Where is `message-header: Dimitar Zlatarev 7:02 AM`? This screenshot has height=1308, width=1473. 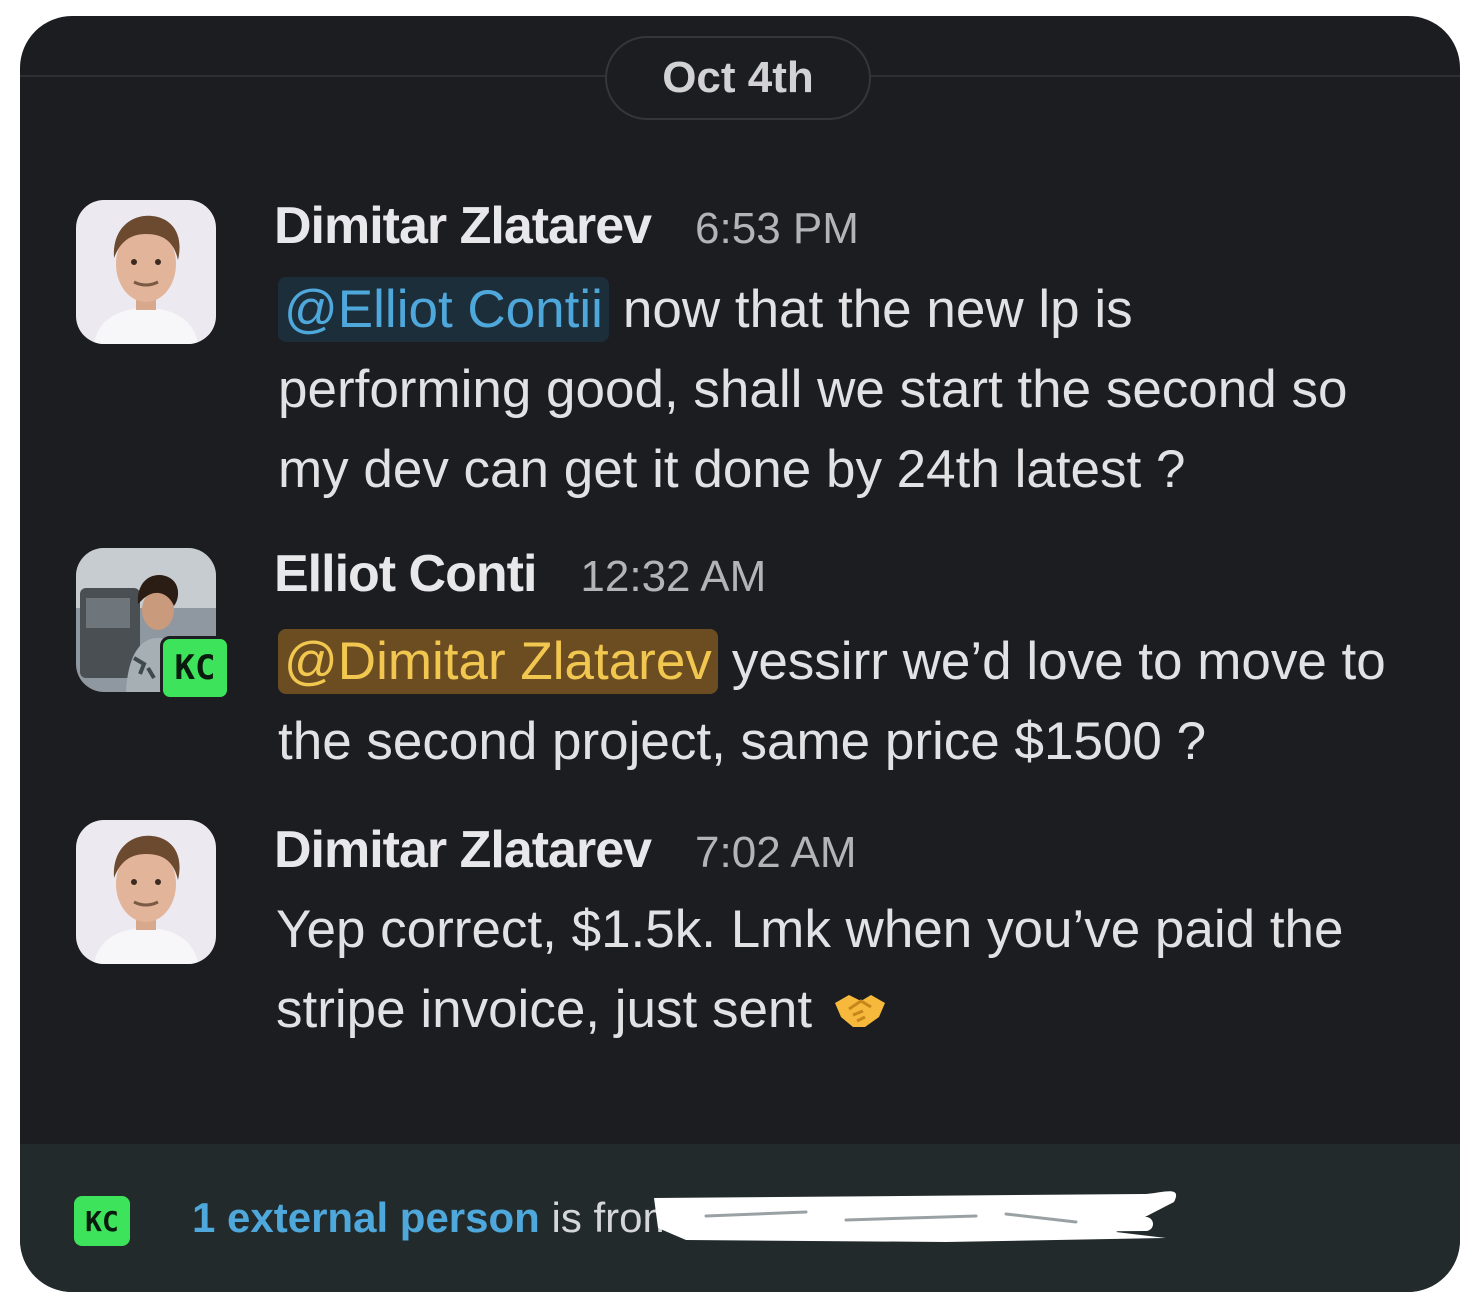
message-header: Dimitar Zlatarev 7:02 AM is located at coordinates (565, 850).